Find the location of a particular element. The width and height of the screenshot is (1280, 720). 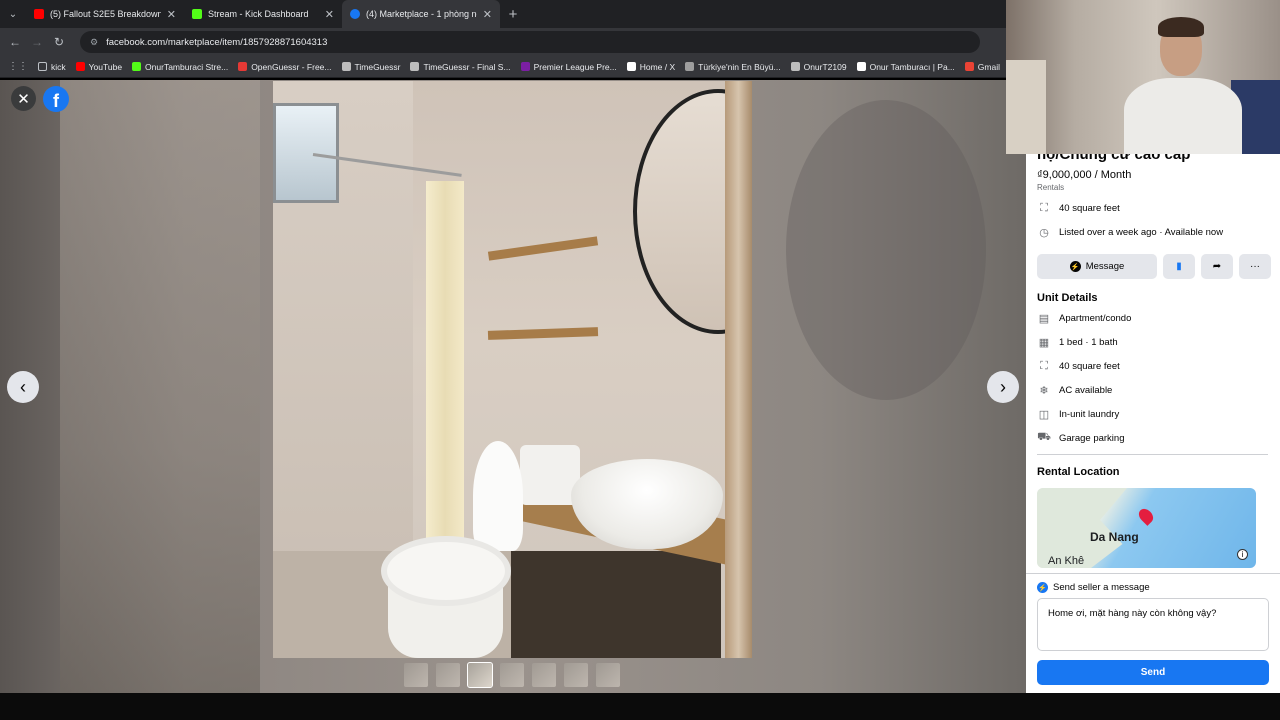

unit-detail-label: Apartment/condo is located at coordinates (1095, 318).